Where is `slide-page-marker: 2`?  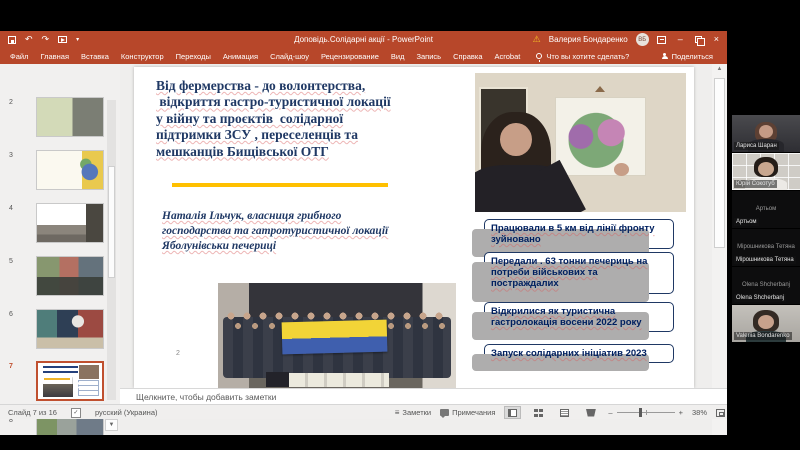 slide-page-marker: 2 is located at coordinates (178, 353).